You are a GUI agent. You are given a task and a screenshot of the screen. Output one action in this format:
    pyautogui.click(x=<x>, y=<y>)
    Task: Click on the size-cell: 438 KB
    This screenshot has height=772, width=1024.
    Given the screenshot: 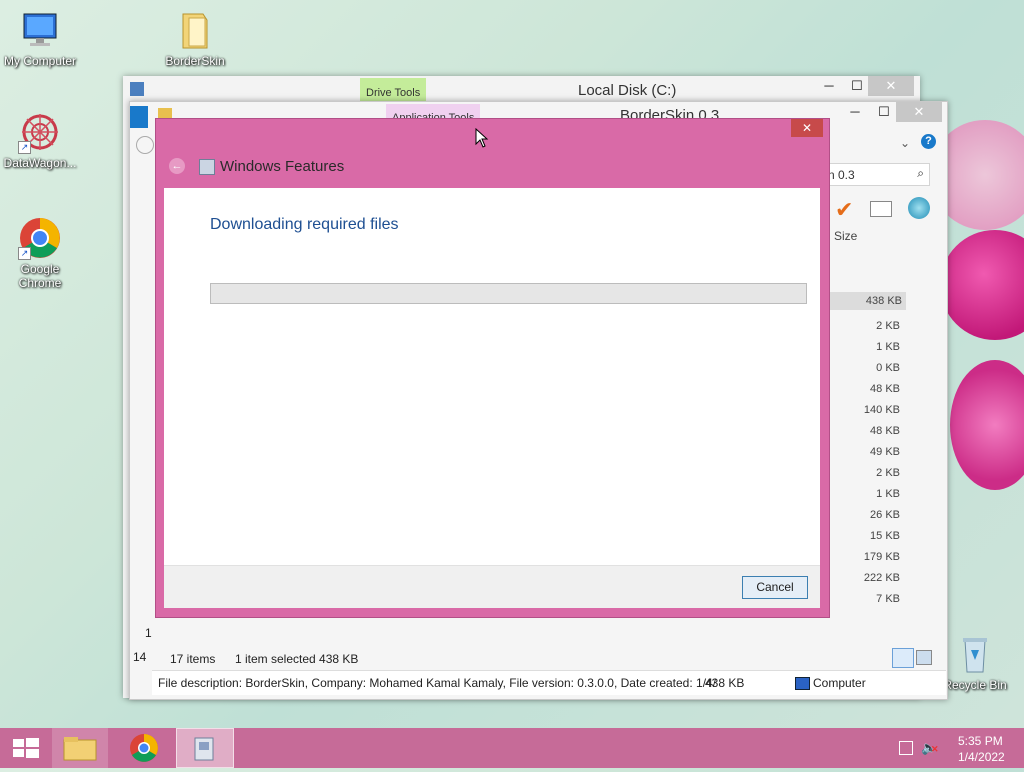 What is the action you would take?
    pyautogui.click(x=868, y=301)
    